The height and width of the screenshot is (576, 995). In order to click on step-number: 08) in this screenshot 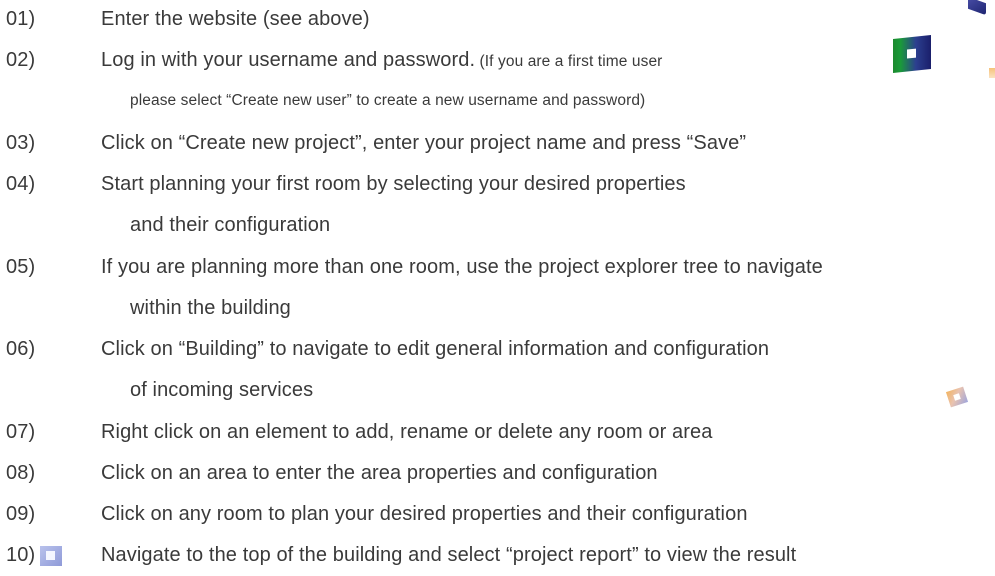, I will do `click(21, 473)`.